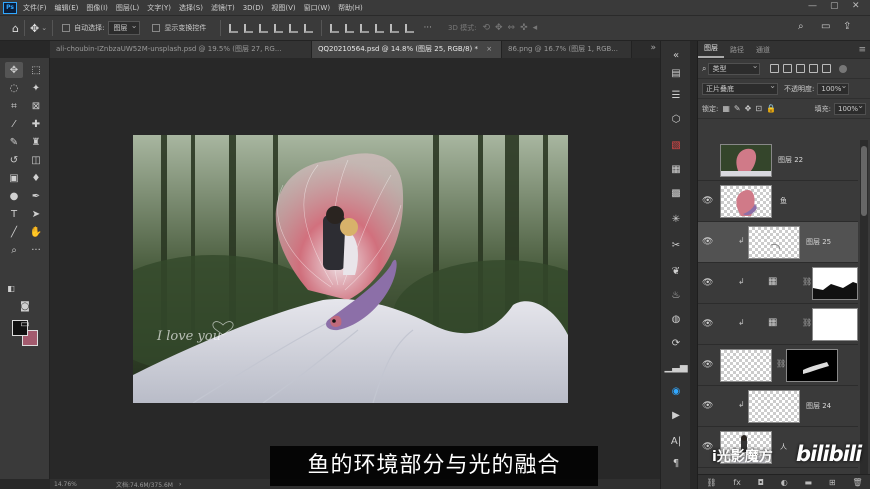  What do you see at coordinates (14, 70) in the screenshot?
I see `move-tool-icon: ✥` at bounding box center [14, 70].